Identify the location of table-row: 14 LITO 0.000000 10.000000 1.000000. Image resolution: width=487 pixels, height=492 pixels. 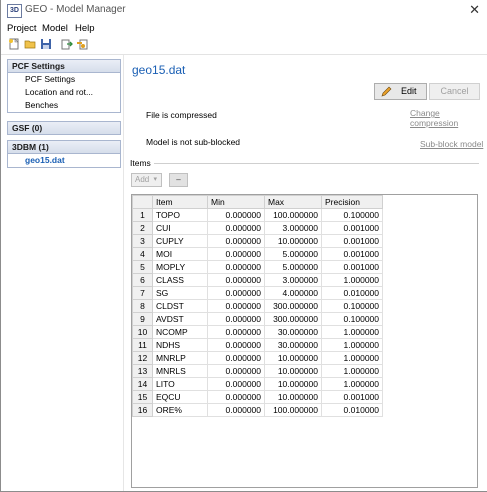
(257, 384).